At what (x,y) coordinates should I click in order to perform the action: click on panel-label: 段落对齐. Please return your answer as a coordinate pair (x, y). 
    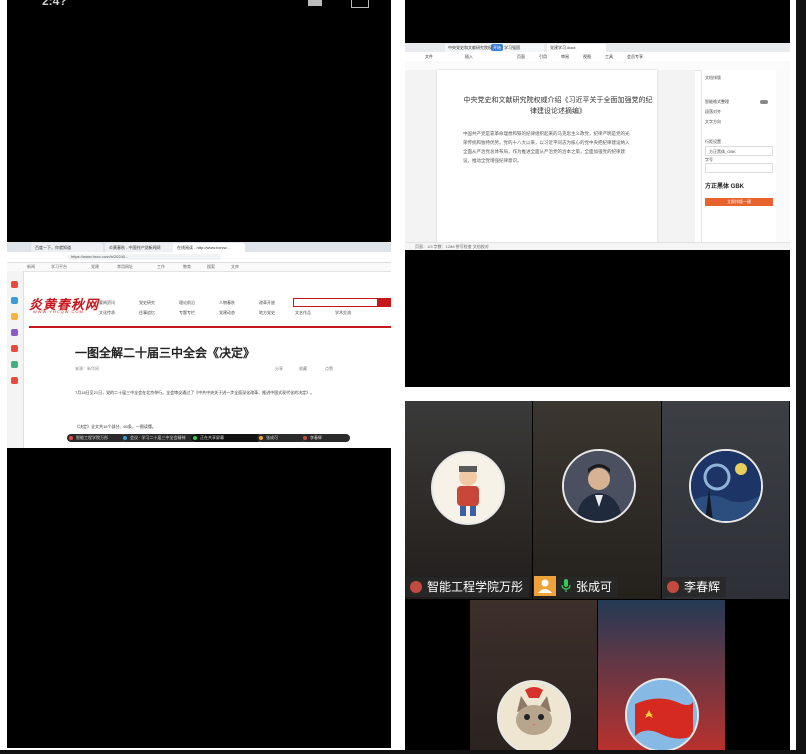
    Looking at the image, I should click on (713, 112).